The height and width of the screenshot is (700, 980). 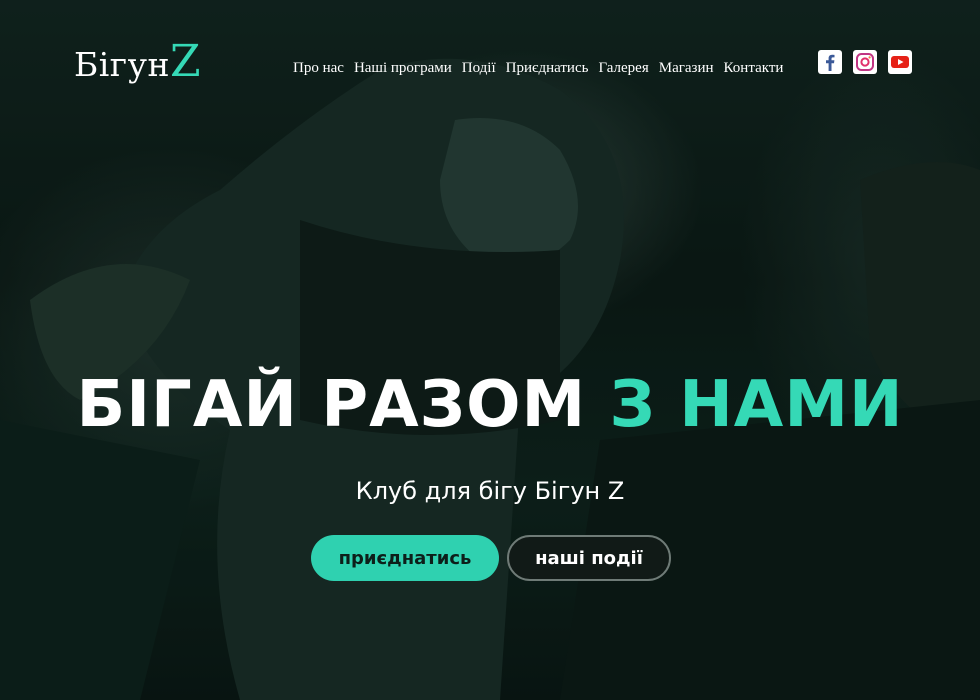 What do you see at coordinates (589, 558) in the screenshot?
I see `our-events-button: наші події` at bounding box center [589, 558].